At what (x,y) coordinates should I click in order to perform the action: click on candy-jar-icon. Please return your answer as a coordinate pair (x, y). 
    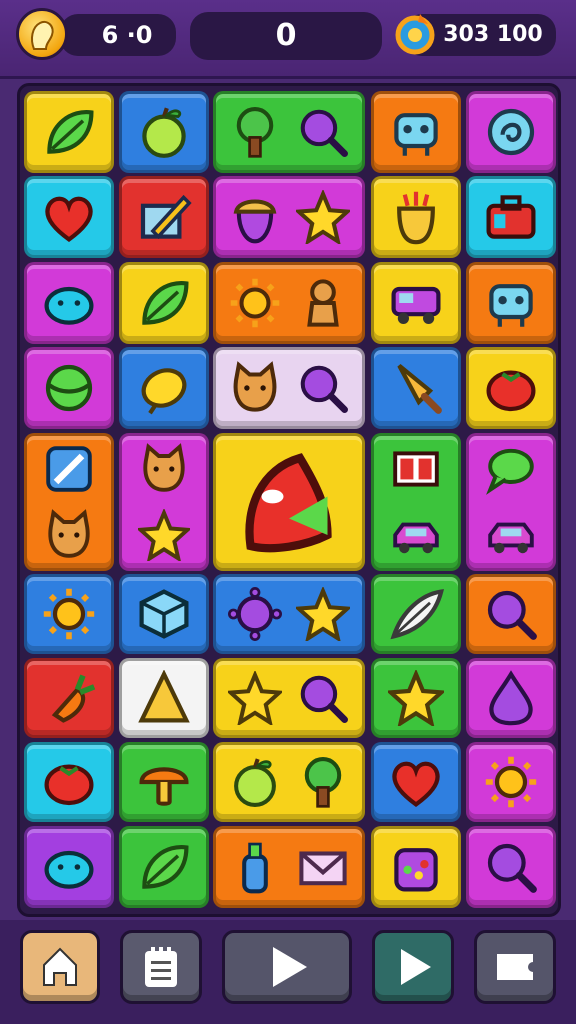
    Looking at the image, I should click on (416, 870).